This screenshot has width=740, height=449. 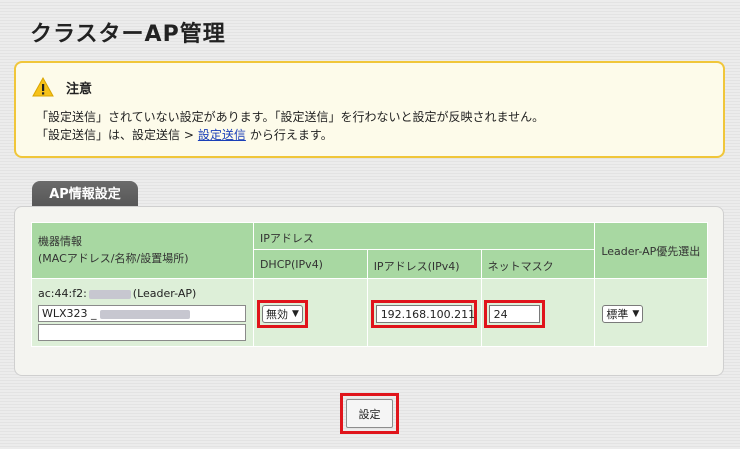 What do you see at coordinates (617, 314) in the screenshot?
I see `leader-selected-value: 標準` at bounding box center [617, 314].